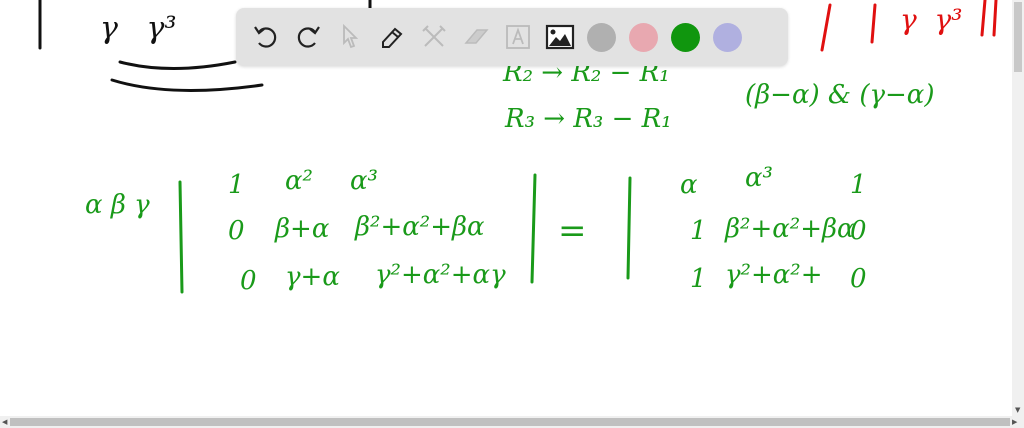 Image resolution: width=1024 pixels, height=428 pixels. I want to click on red-bar-left, so click(873, 23).